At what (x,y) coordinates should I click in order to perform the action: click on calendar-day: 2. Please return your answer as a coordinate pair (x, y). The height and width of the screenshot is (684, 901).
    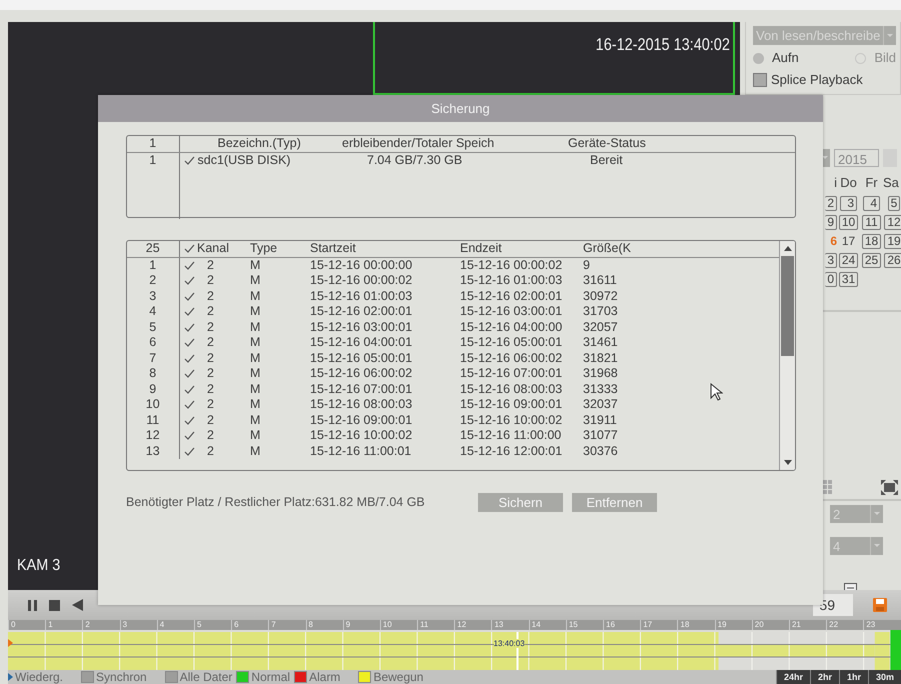
    Looking at the image, I should click on (831, 203).